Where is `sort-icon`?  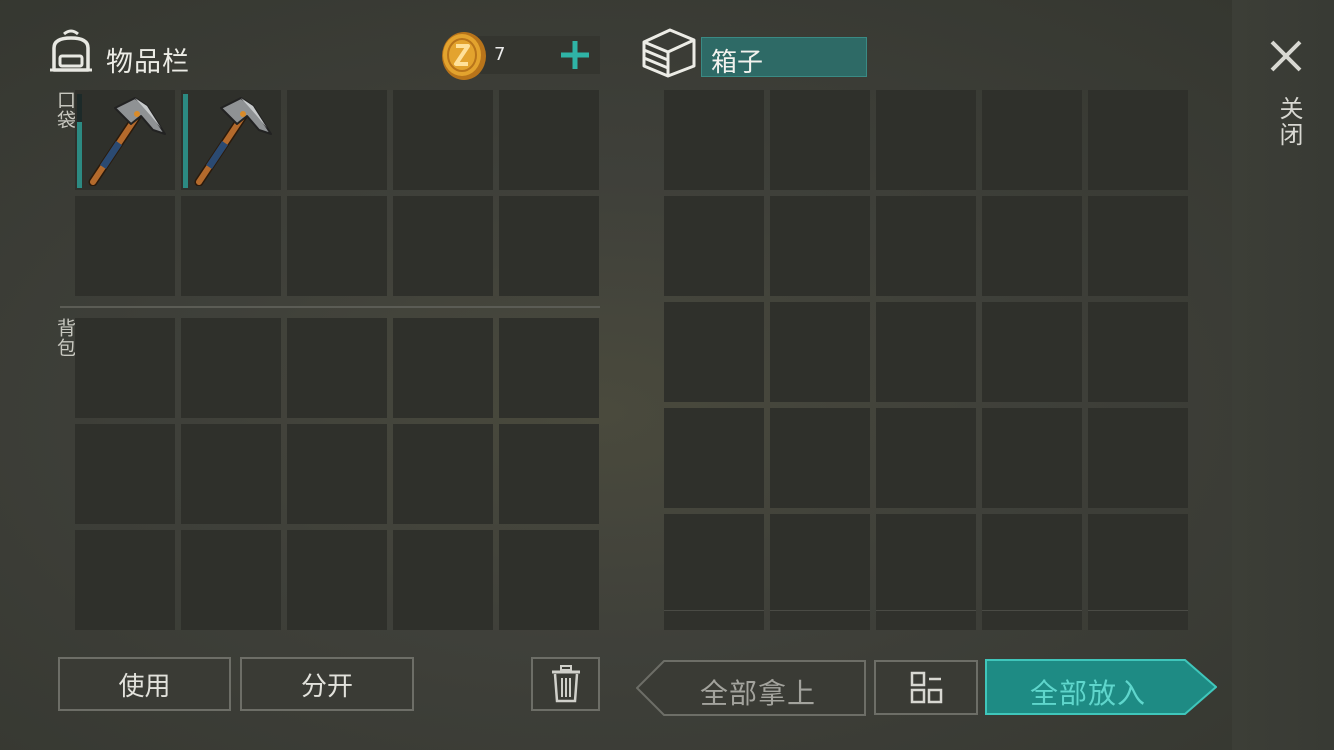
sort-icon is located at coordinates (926, 687).